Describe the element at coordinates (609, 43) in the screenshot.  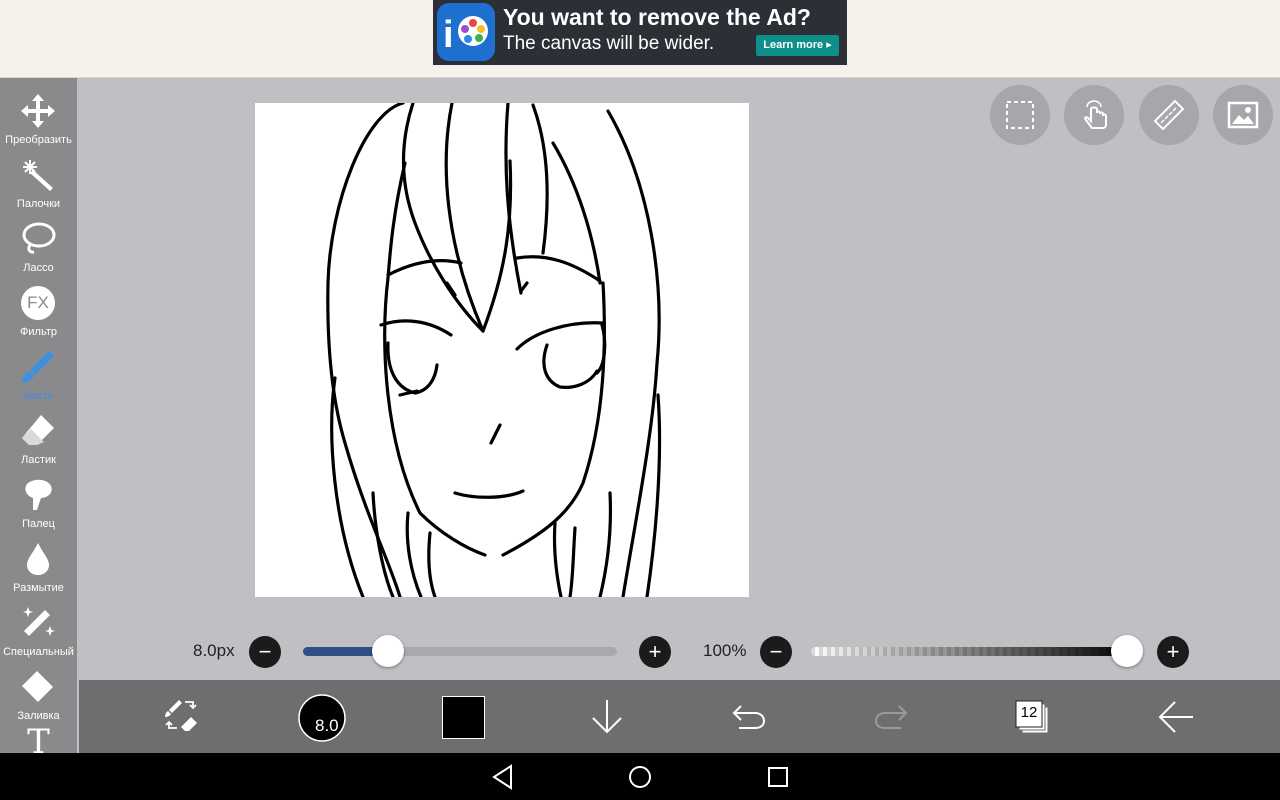
I see `ad-subtitle: The canvas will be wider.` at that location.